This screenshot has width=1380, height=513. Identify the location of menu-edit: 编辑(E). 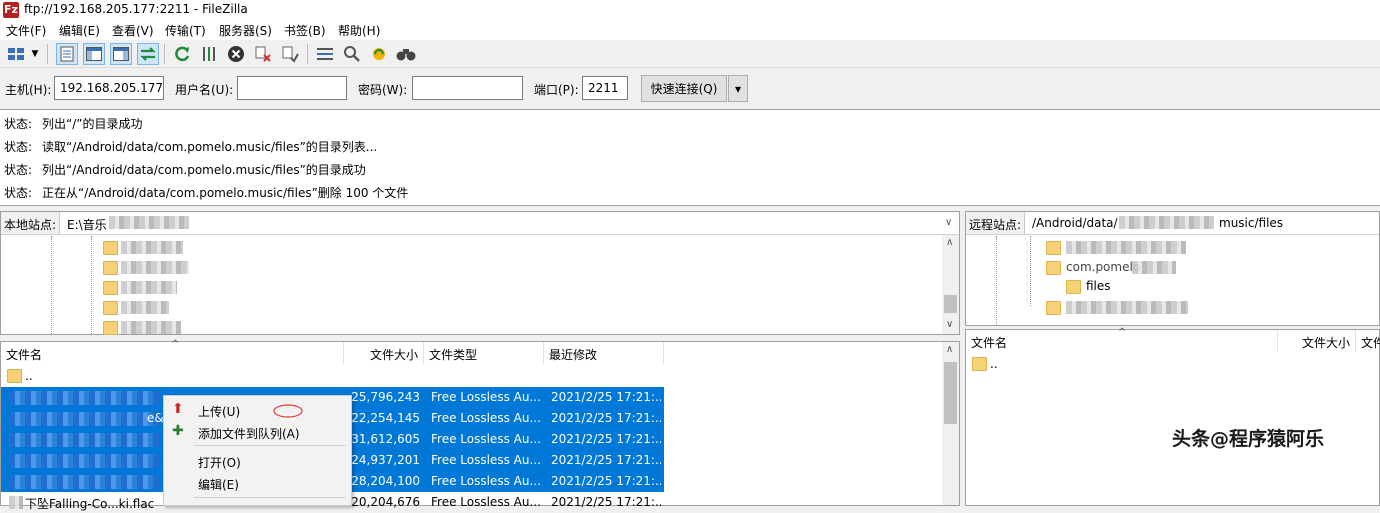
(79, 30).